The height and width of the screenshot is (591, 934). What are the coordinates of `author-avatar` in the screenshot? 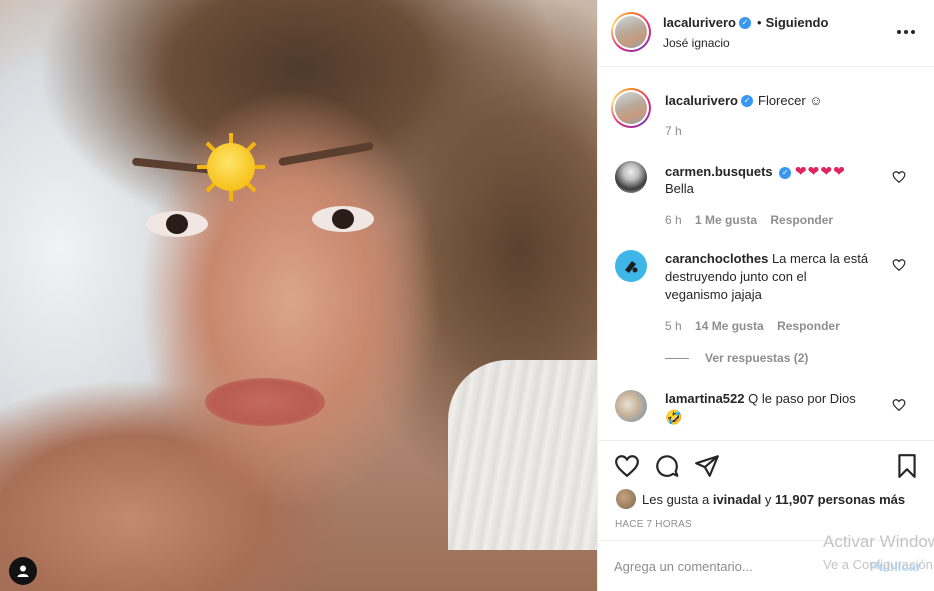 It's located at (631, 32).